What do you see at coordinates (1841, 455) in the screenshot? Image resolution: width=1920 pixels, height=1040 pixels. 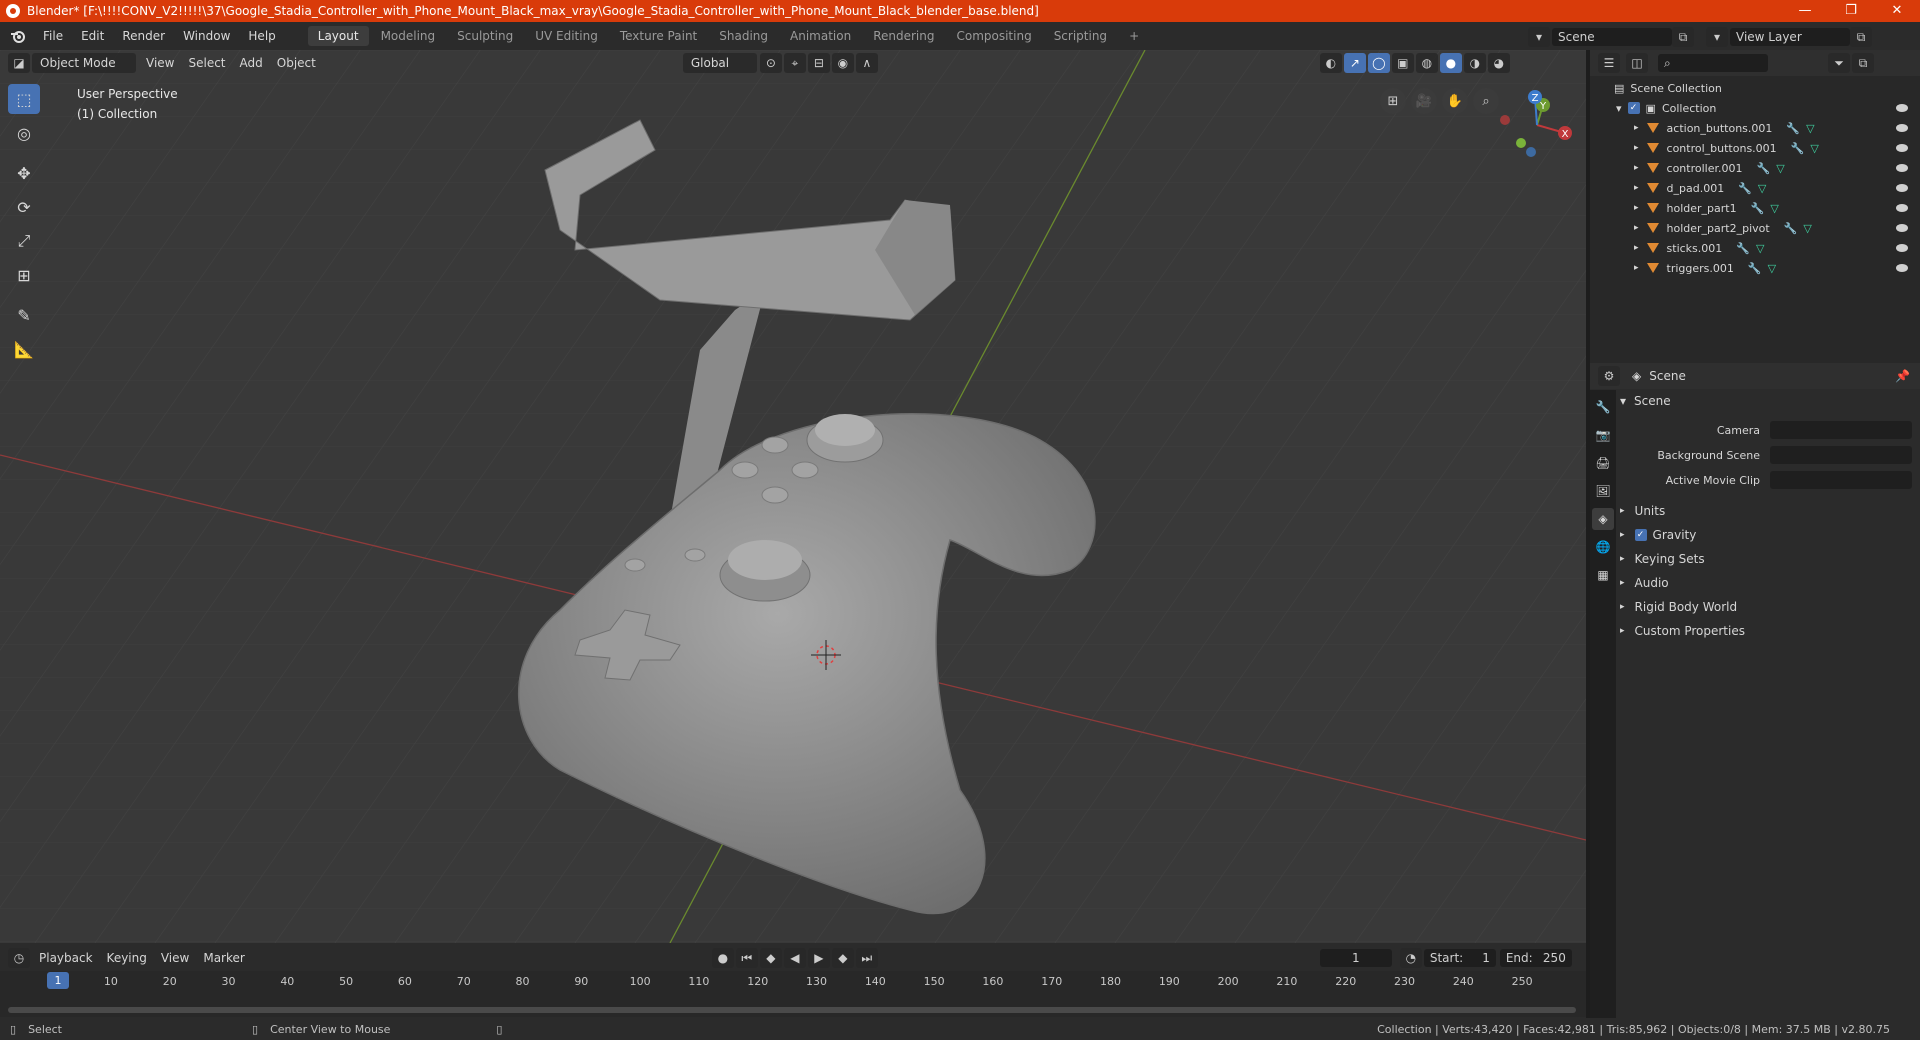 I see `background-scene-field` at bounding box center [1841, 455].